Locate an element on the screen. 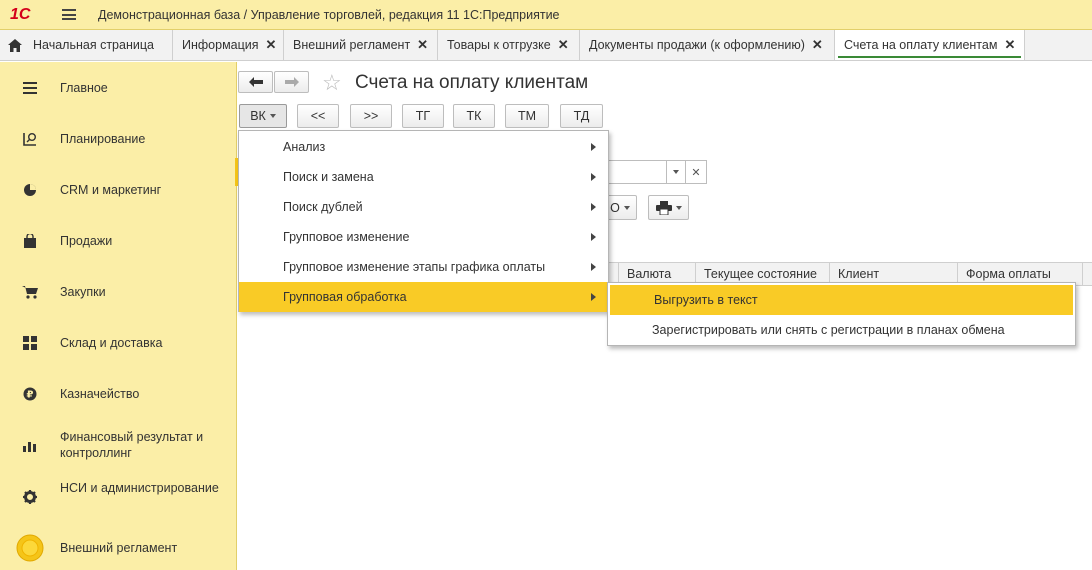 Image resolution: width=1092 pixels, height=570 pixels. sidebar-item-label: Склад и доставка is located at coordinates (111, 343).